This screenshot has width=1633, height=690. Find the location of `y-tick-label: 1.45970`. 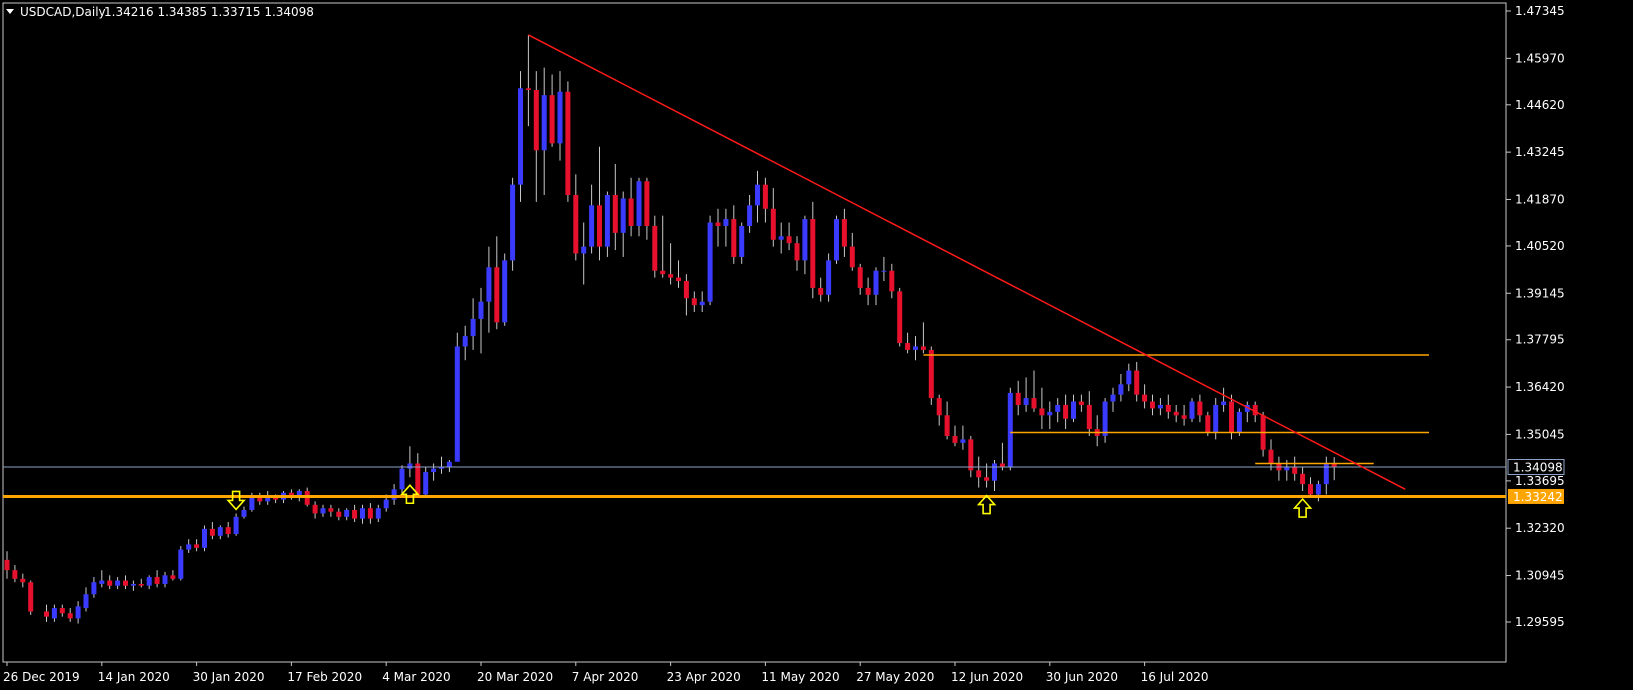

y-tick-label: 1.45970 is located at coordinates (1540, 58).